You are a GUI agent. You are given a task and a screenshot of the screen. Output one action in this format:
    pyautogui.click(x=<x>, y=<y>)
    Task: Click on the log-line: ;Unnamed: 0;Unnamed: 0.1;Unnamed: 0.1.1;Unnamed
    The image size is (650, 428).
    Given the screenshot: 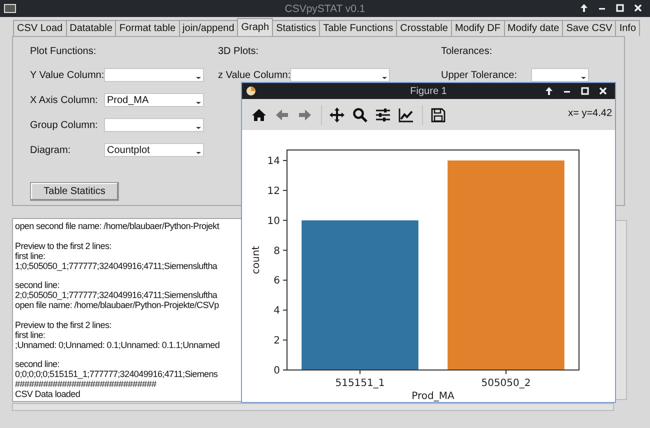 What is the action you would take?
    pyautogui.click(x=117, y=345)
    